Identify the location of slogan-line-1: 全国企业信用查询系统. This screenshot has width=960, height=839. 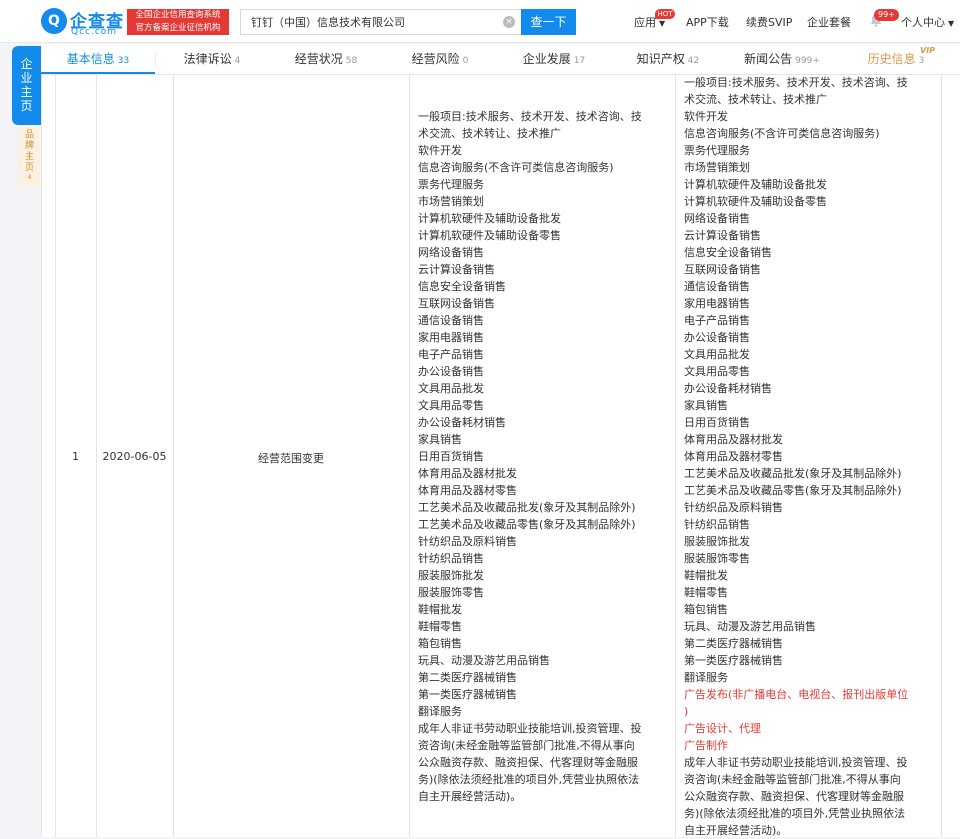
(178, 15).